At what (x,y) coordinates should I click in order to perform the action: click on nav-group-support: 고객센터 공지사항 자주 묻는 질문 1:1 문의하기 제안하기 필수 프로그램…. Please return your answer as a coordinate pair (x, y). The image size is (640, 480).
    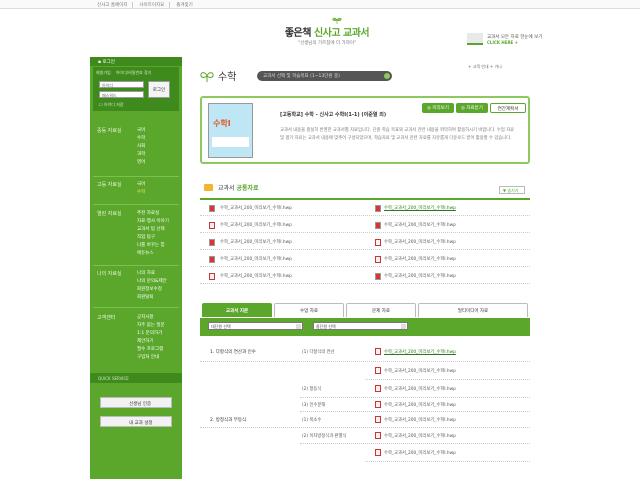
    Looking at the image, I should click on (136, 342).